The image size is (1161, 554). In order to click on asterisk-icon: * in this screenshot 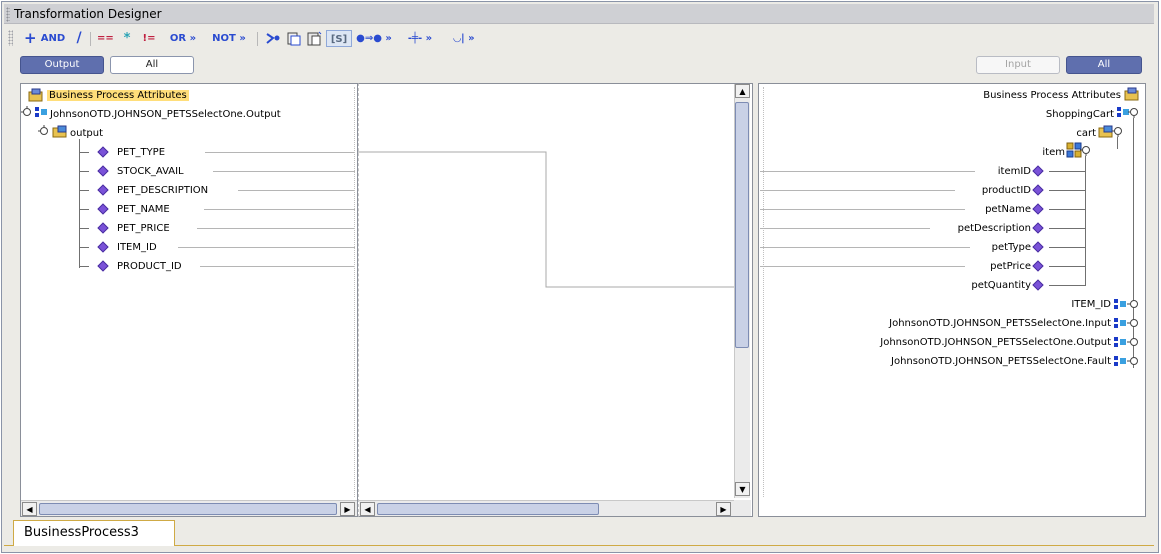, I will do `click(127, 38)`.